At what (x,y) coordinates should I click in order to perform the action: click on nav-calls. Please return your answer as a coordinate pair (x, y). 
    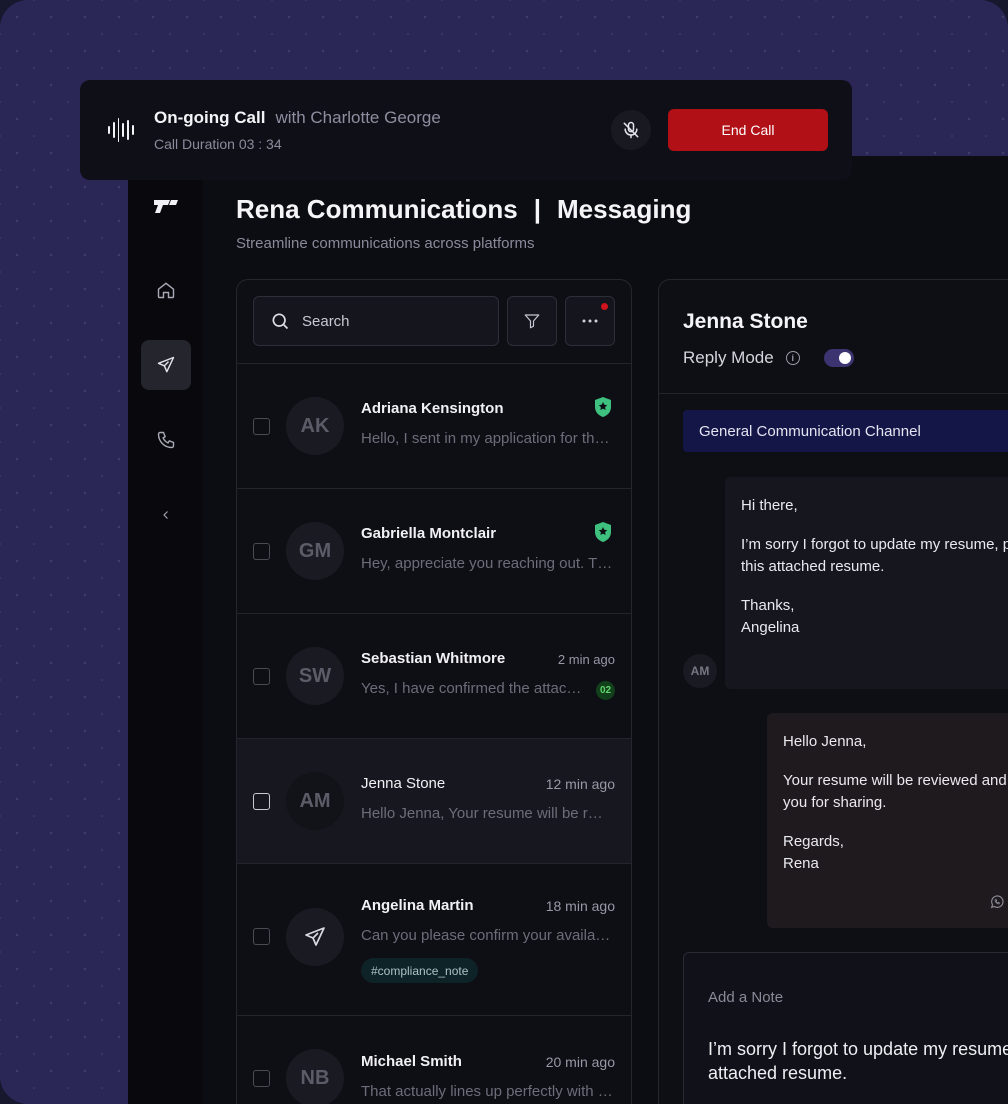
    Looking at the image, I should click on (166, 440).